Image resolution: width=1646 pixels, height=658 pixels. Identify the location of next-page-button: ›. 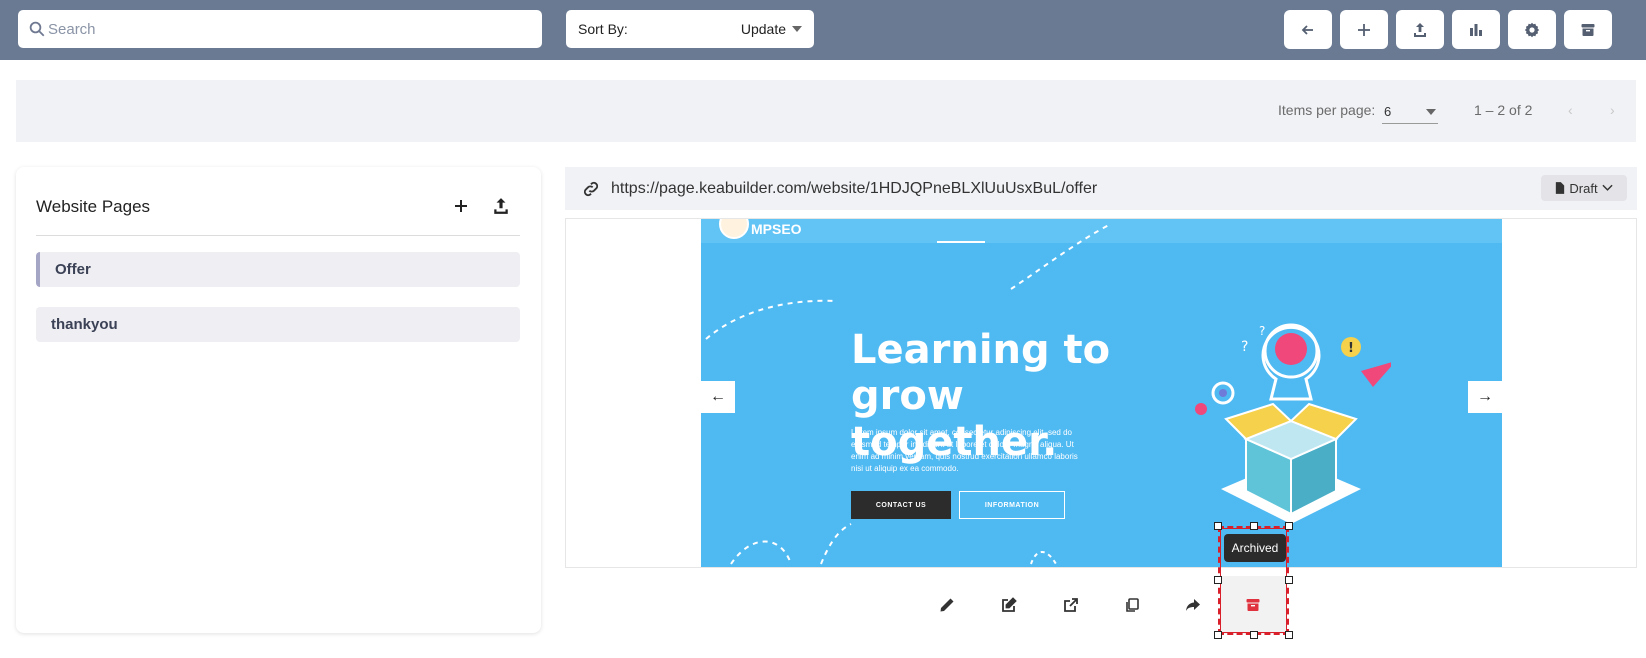
(1612, 110).